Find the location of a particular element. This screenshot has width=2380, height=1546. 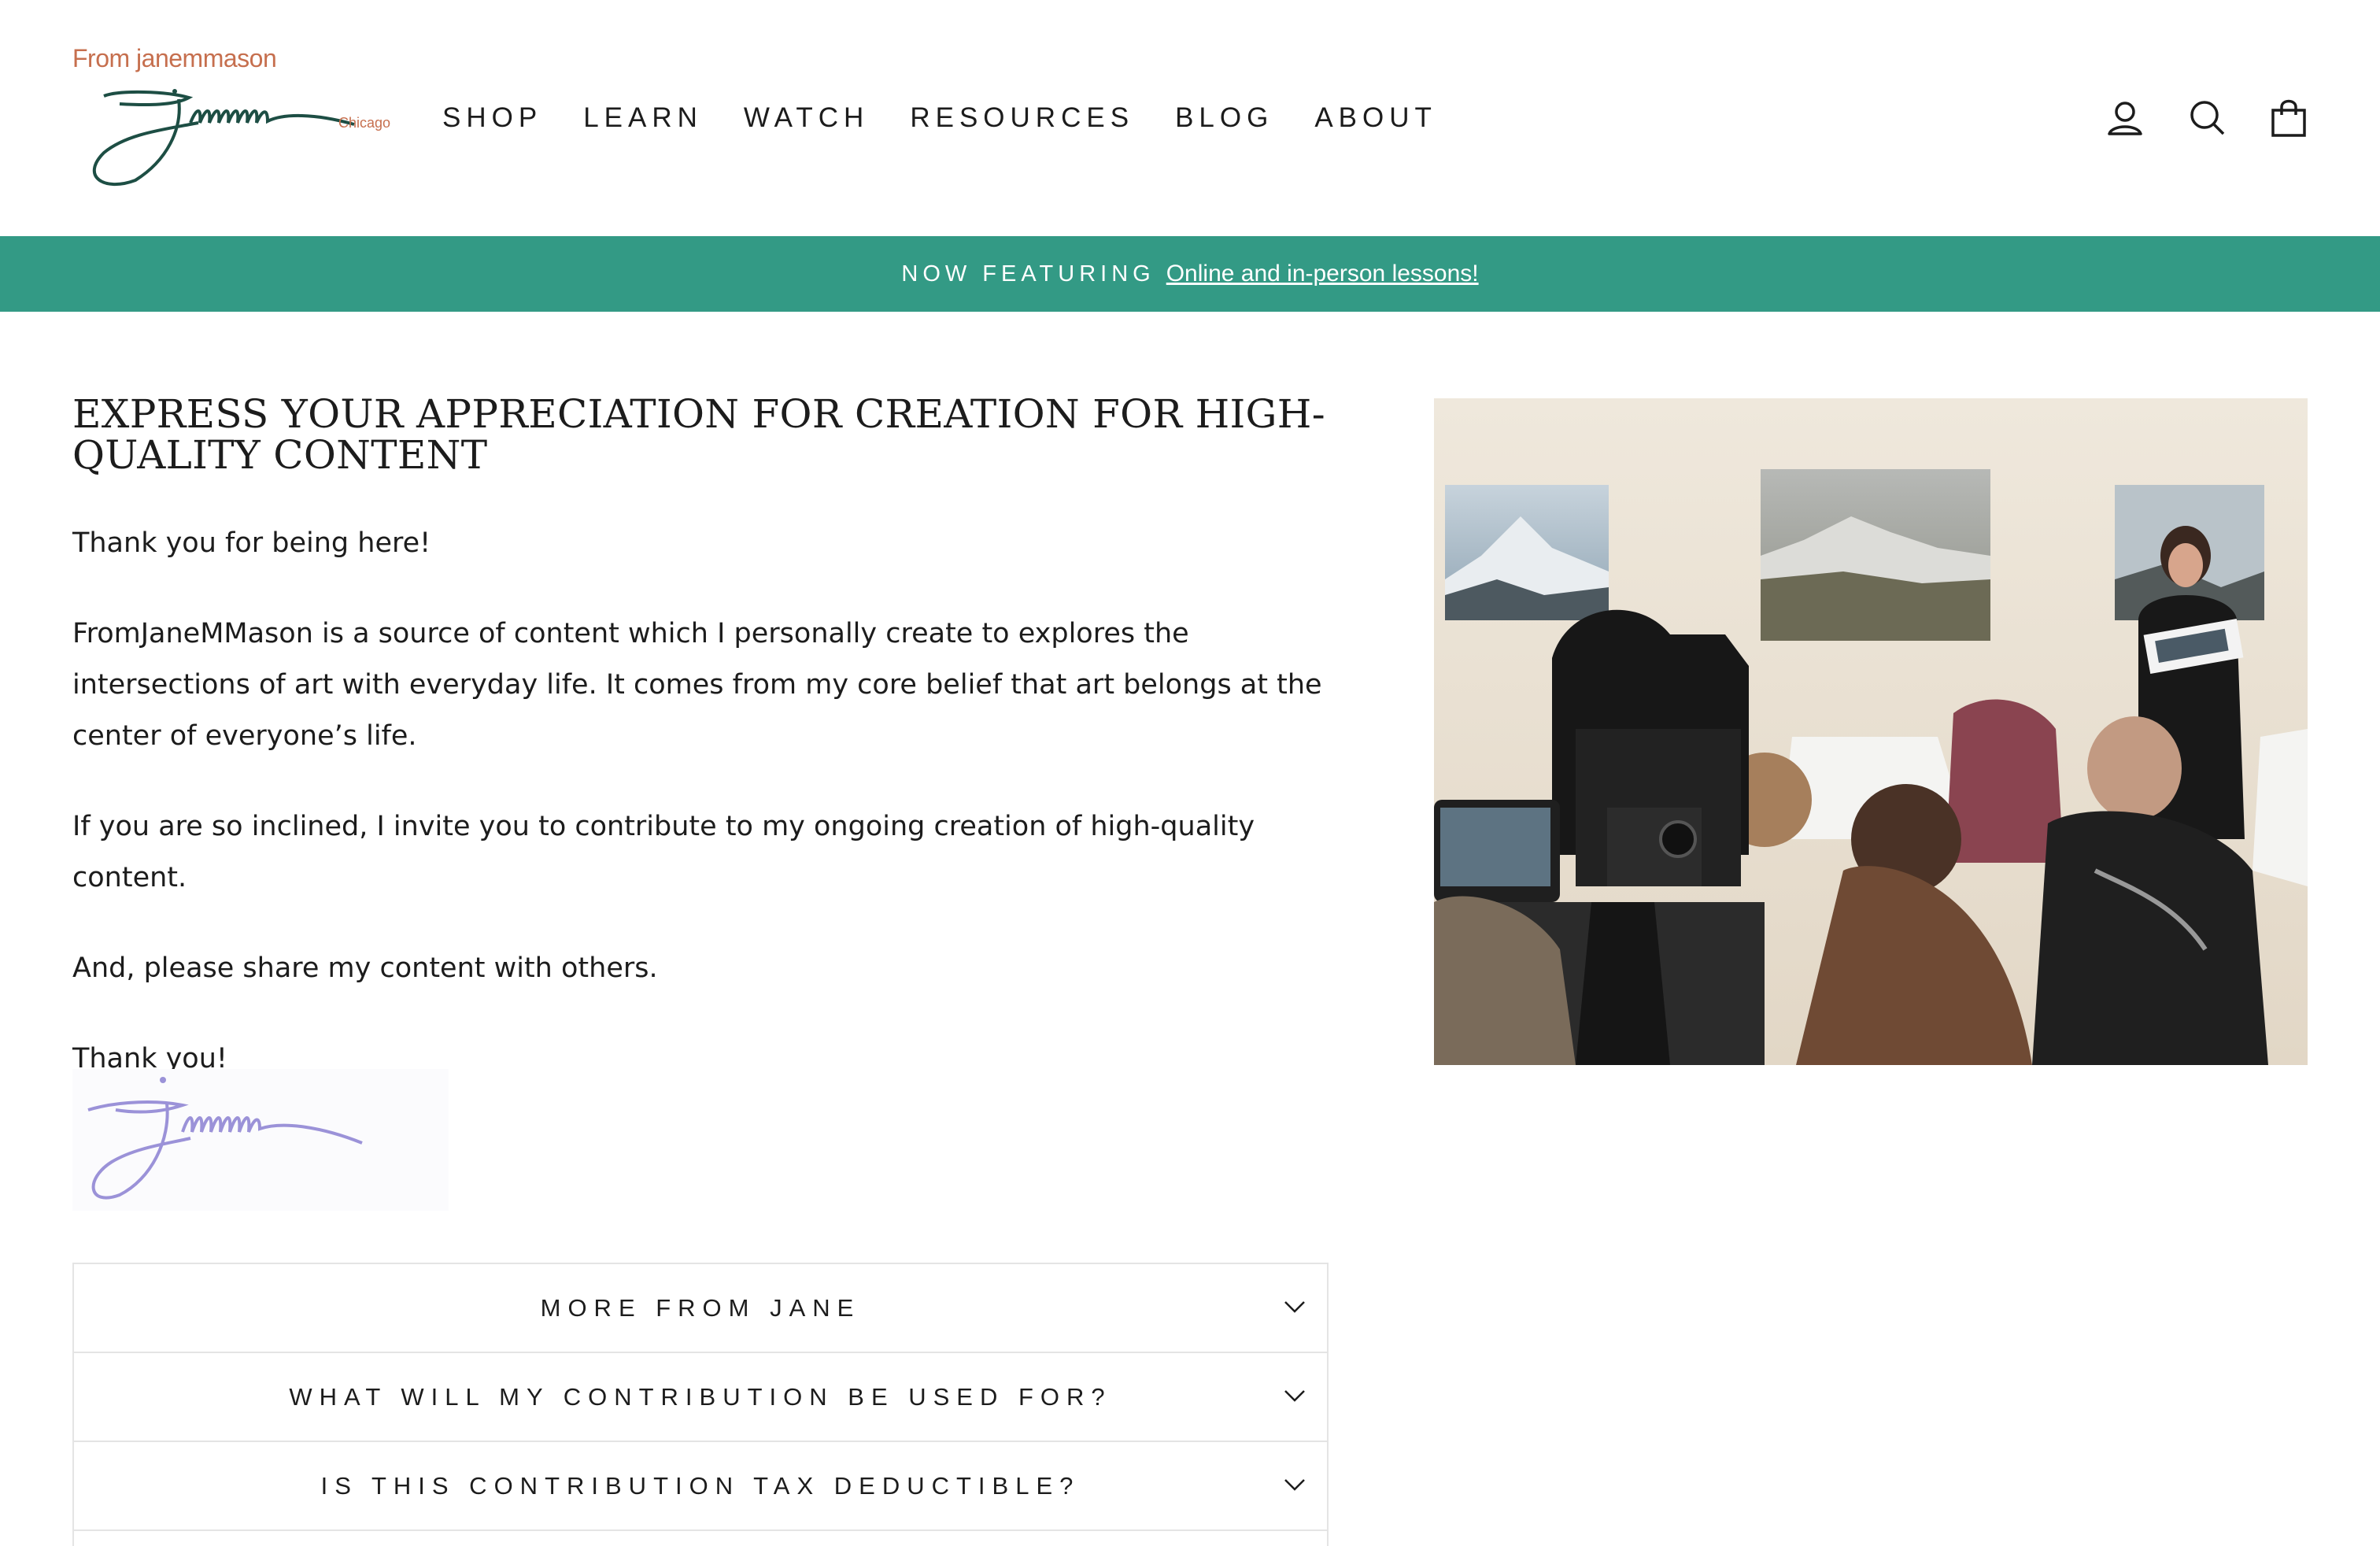

accordion-label: WHAT WILL MY CONTRIBUTION BE USED FOR? is located at coordinates (700, 1396).